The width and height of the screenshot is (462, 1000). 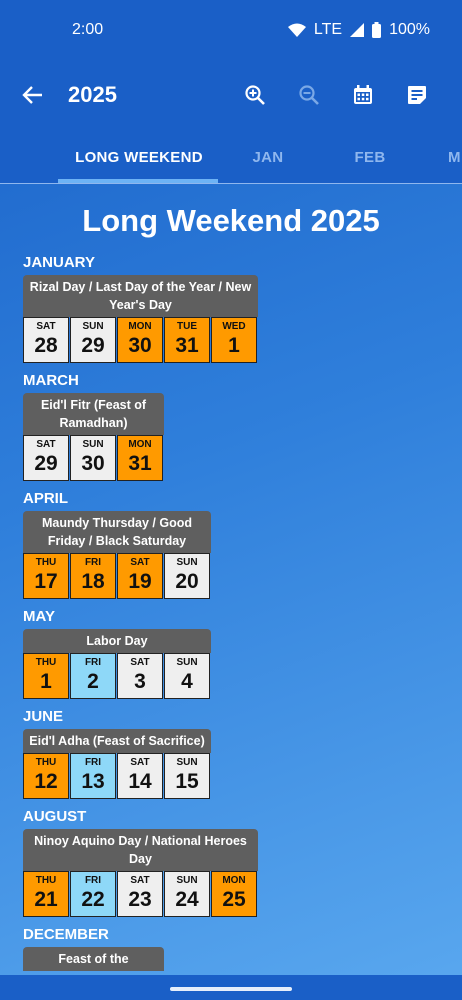 What do you see at coordinates (138, 181) in the screenshot?
I see `tab-indicator` at bounding box center [138, 181].